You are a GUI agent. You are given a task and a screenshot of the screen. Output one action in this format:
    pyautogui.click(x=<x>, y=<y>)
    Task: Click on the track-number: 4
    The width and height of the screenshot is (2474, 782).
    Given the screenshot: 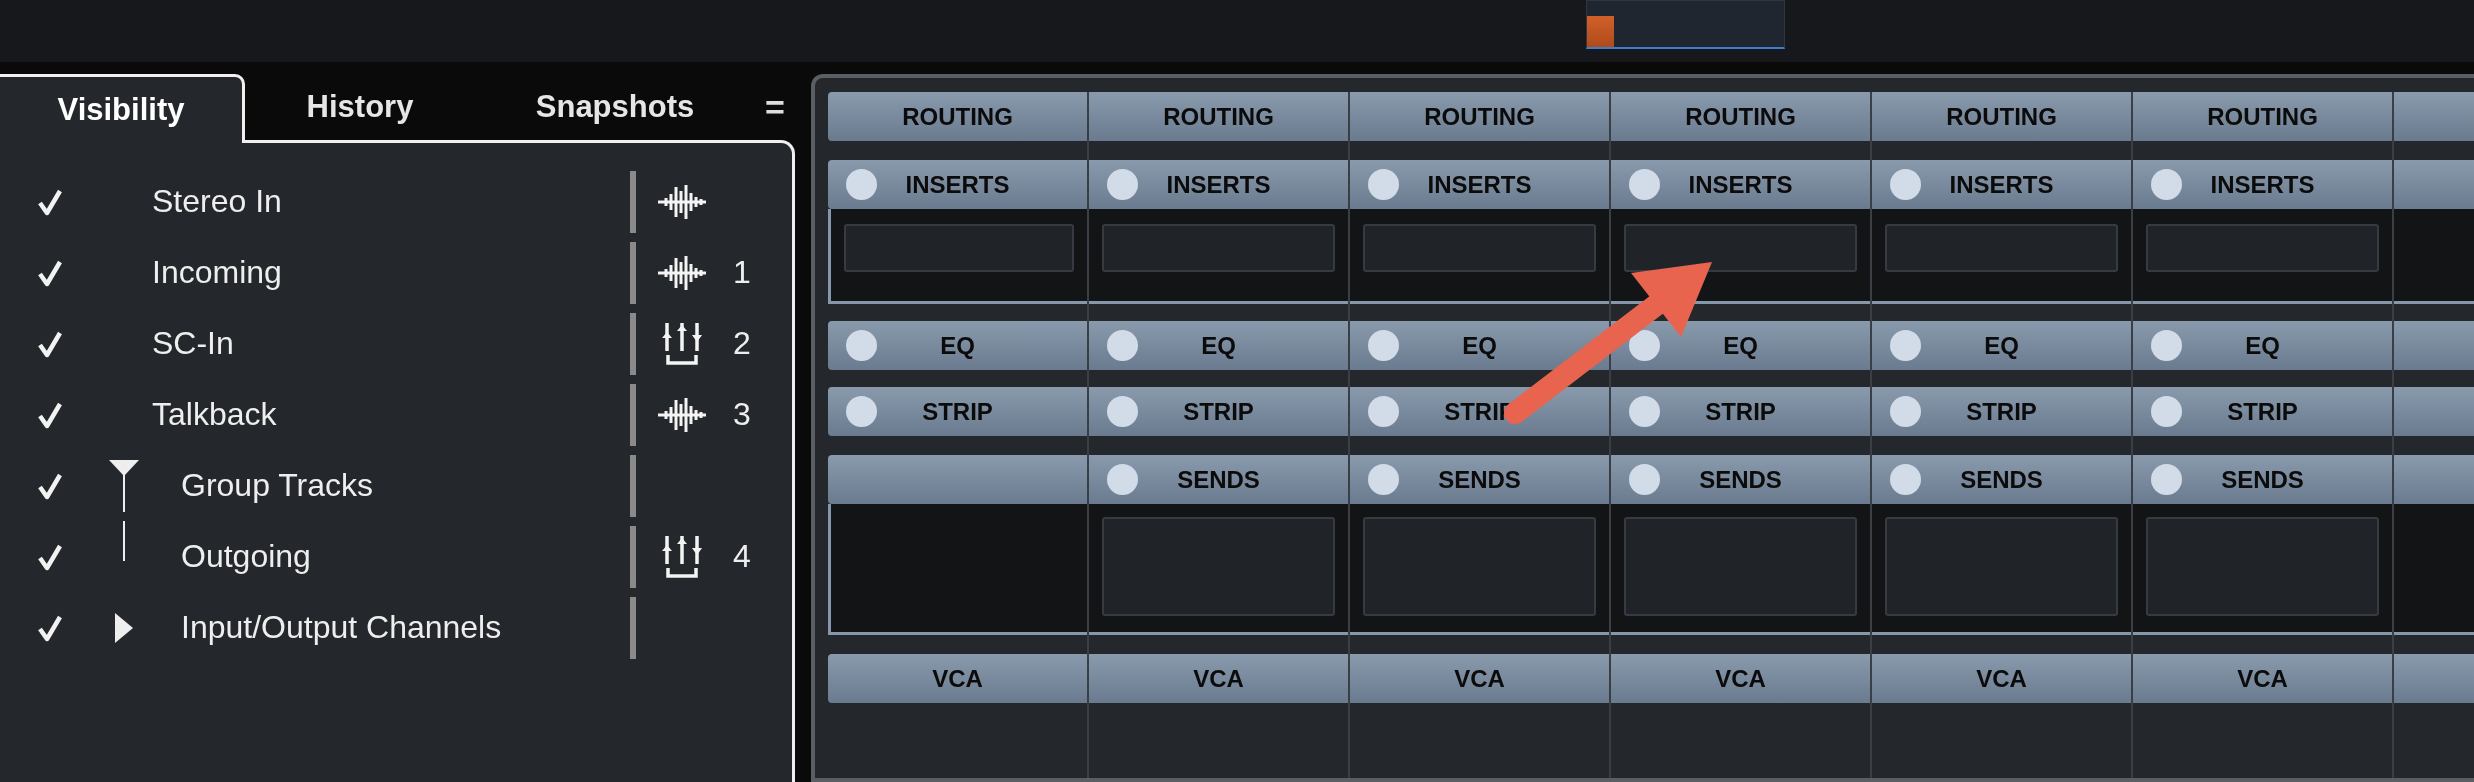 What is the action you would take?
    pyautogui.click(x=742, y=556)
    